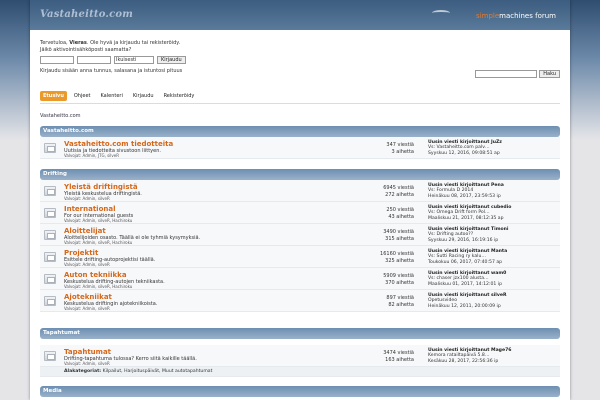 This screenshot has height=400, width=600. Describe the element at coordinates (399, 261) in the screenshot. I see `board-topics: 325 aihetta` at that location.